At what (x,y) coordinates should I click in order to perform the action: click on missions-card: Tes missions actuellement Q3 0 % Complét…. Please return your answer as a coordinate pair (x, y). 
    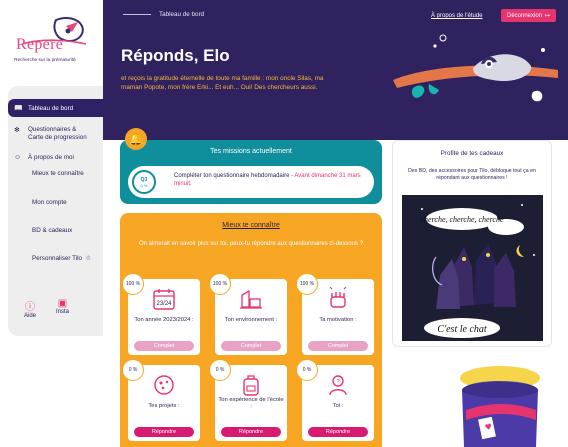
    Looking at the image, I should click on (251, 172).